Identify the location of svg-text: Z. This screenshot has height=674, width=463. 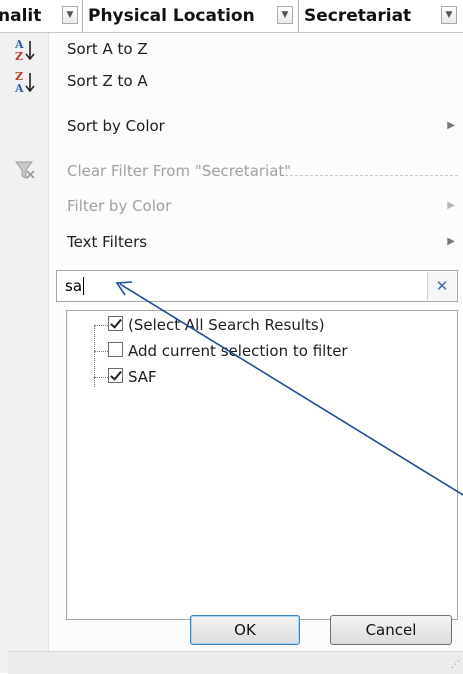
(19, 56).